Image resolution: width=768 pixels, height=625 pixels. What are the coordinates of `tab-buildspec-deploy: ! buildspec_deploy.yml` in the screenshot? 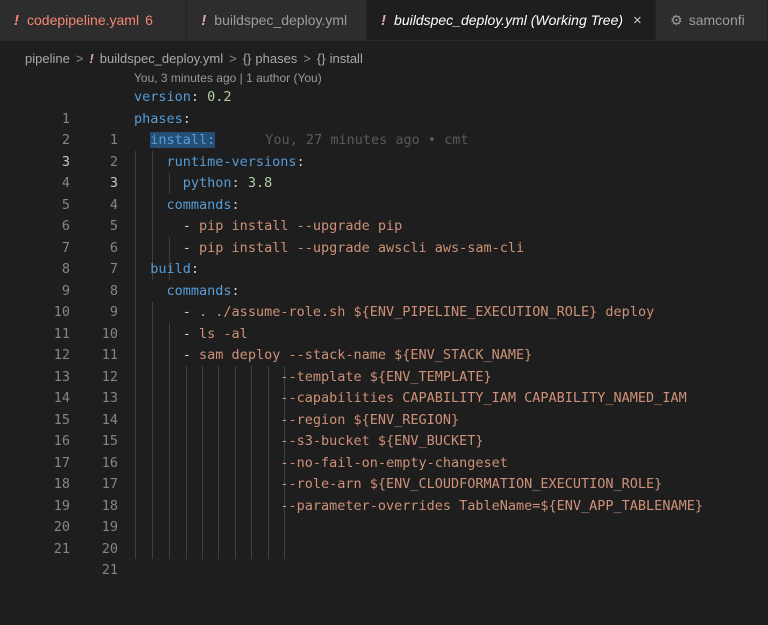 It's located at (277, 20).